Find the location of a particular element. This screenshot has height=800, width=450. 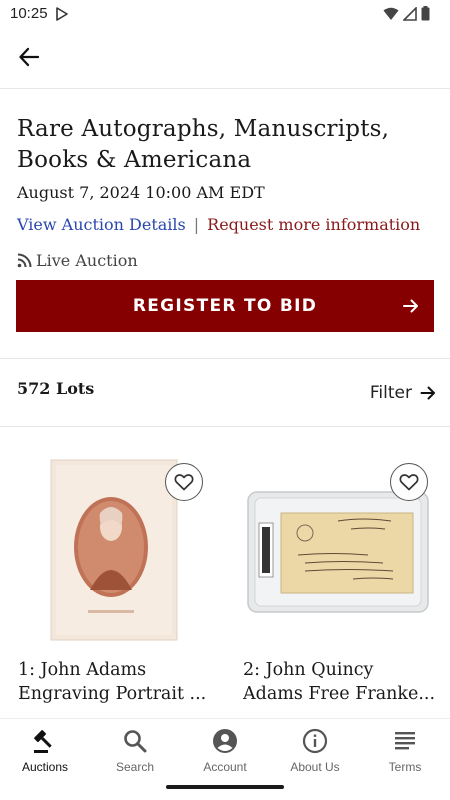

lots-count: 572 Lots is located at coordinates (56, 388).